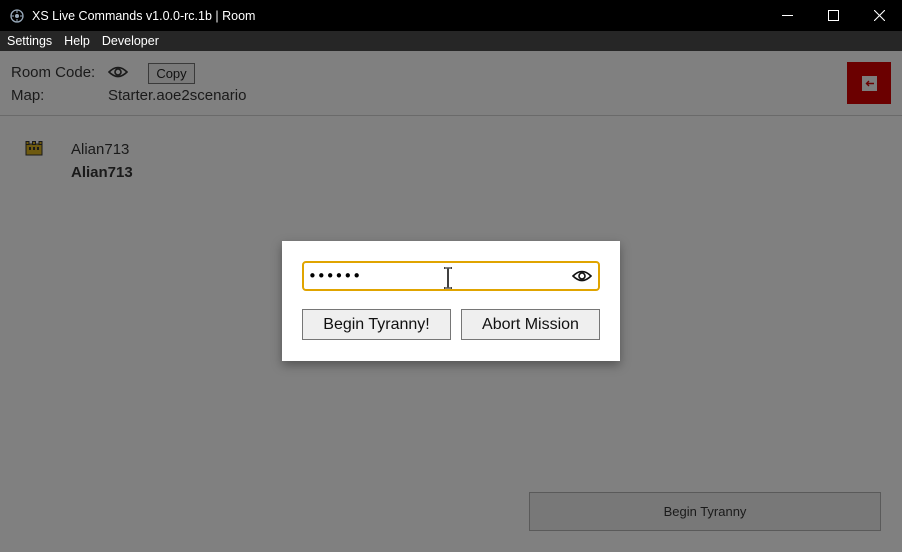 The height and width of the screenshot is (552, 902). I want to click on password-field, so click(451, 276).